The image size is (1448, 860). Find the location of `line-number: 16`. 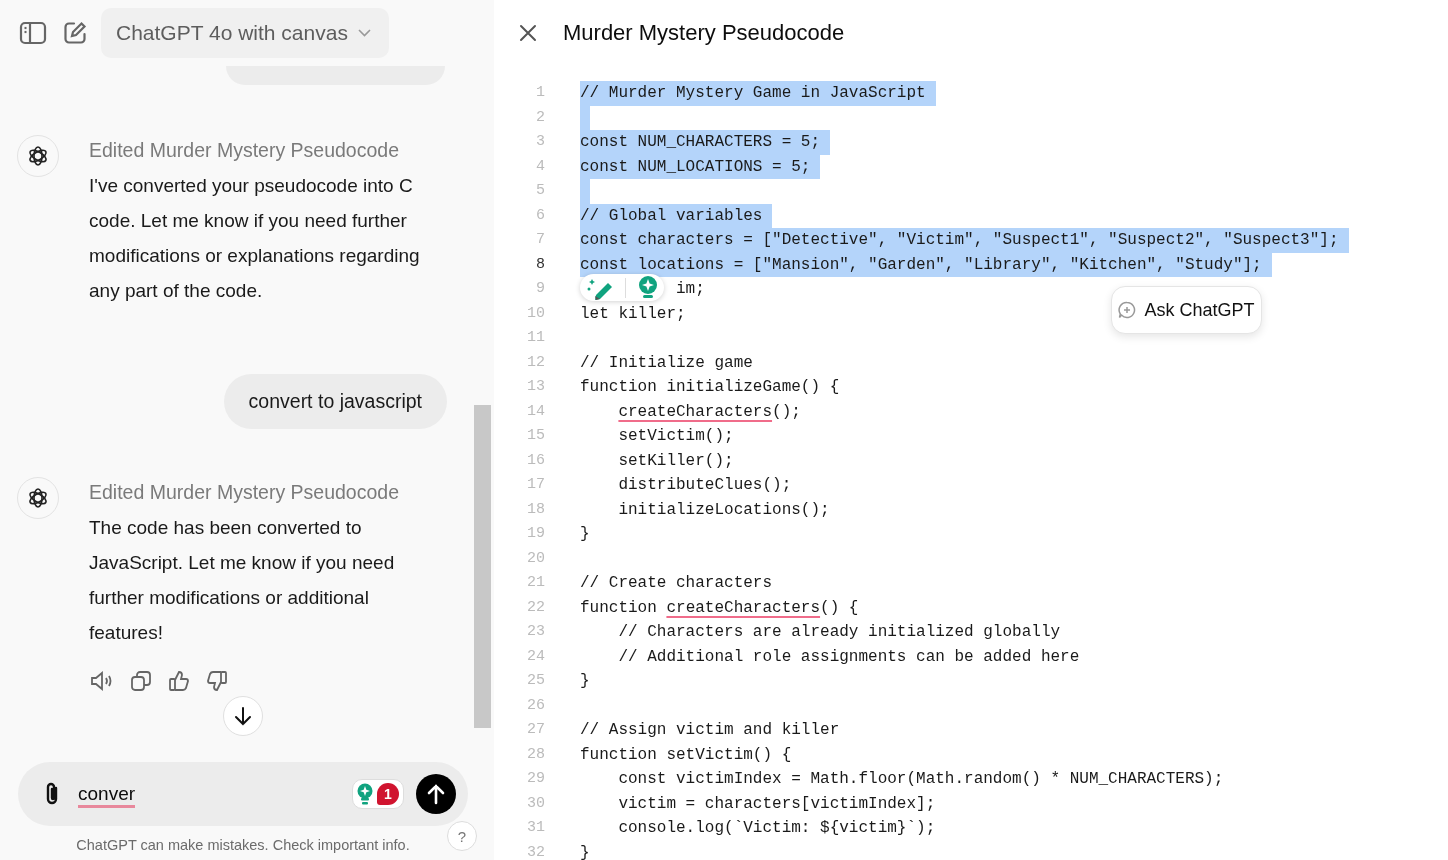

line-number: 16 is located at coordinates (535, 460).